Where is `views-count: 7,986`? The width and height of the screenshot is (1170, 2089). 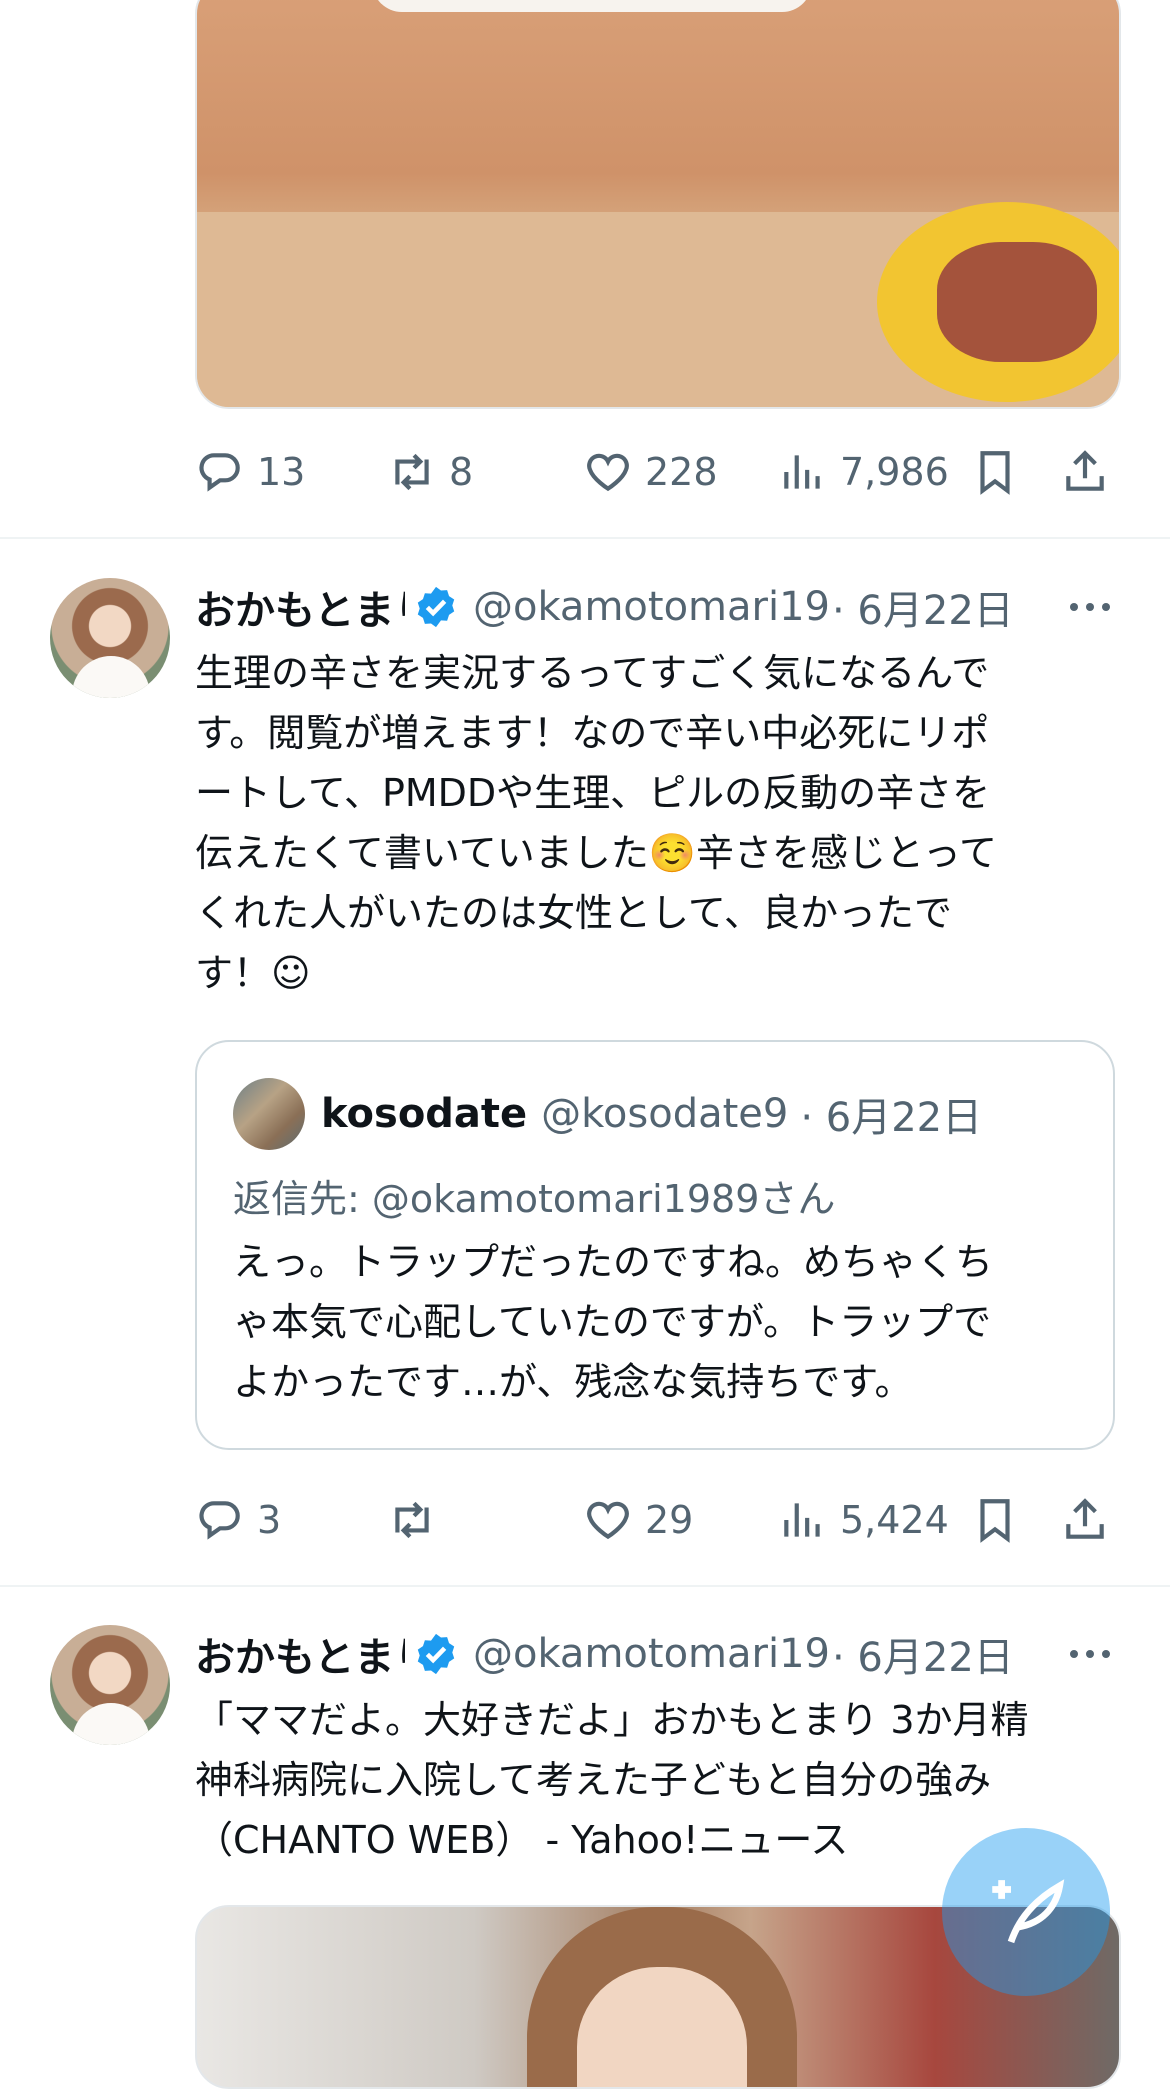 views-count: 7,986 is located at coordinates (894, 472).